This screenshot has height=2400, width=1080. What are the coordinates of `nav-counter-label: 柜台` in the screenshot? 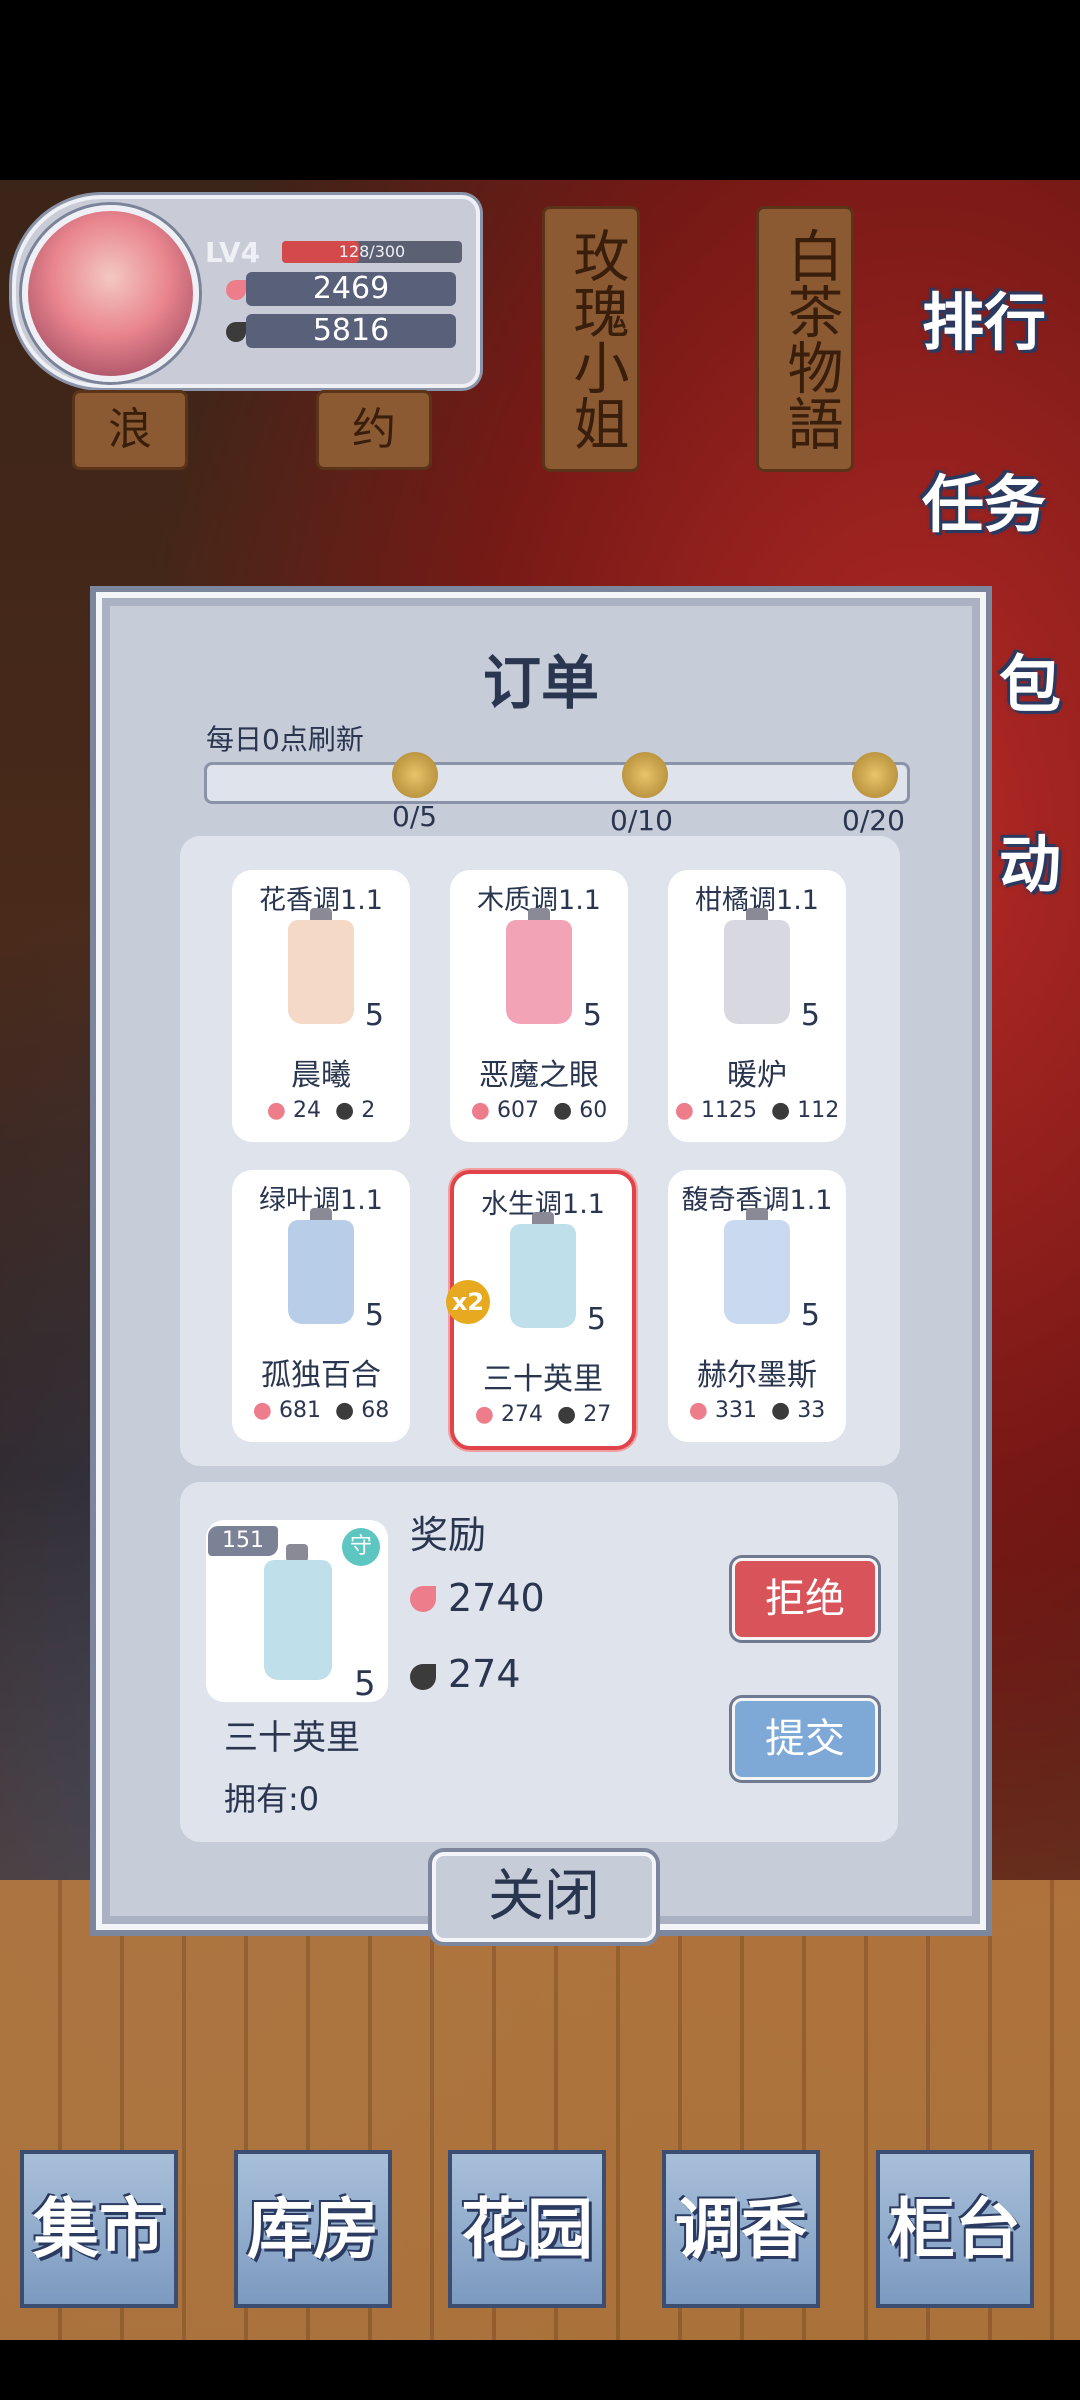 It's located at (955, 2229).